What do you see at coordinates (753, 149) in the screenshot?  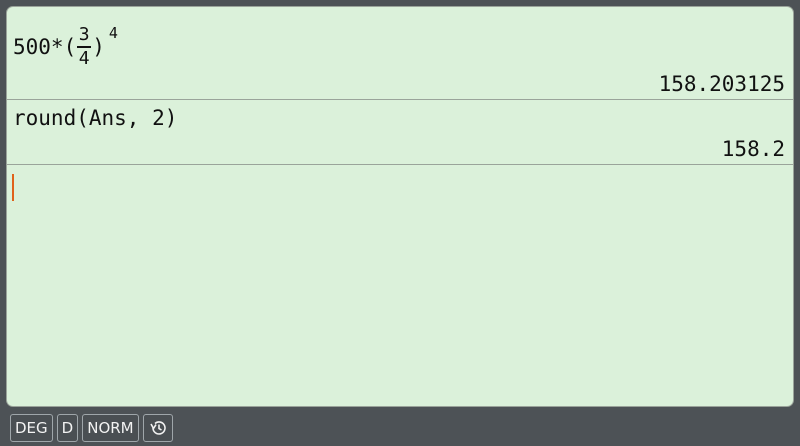 I see `result: 158.2` at bounding box center [753, 149].